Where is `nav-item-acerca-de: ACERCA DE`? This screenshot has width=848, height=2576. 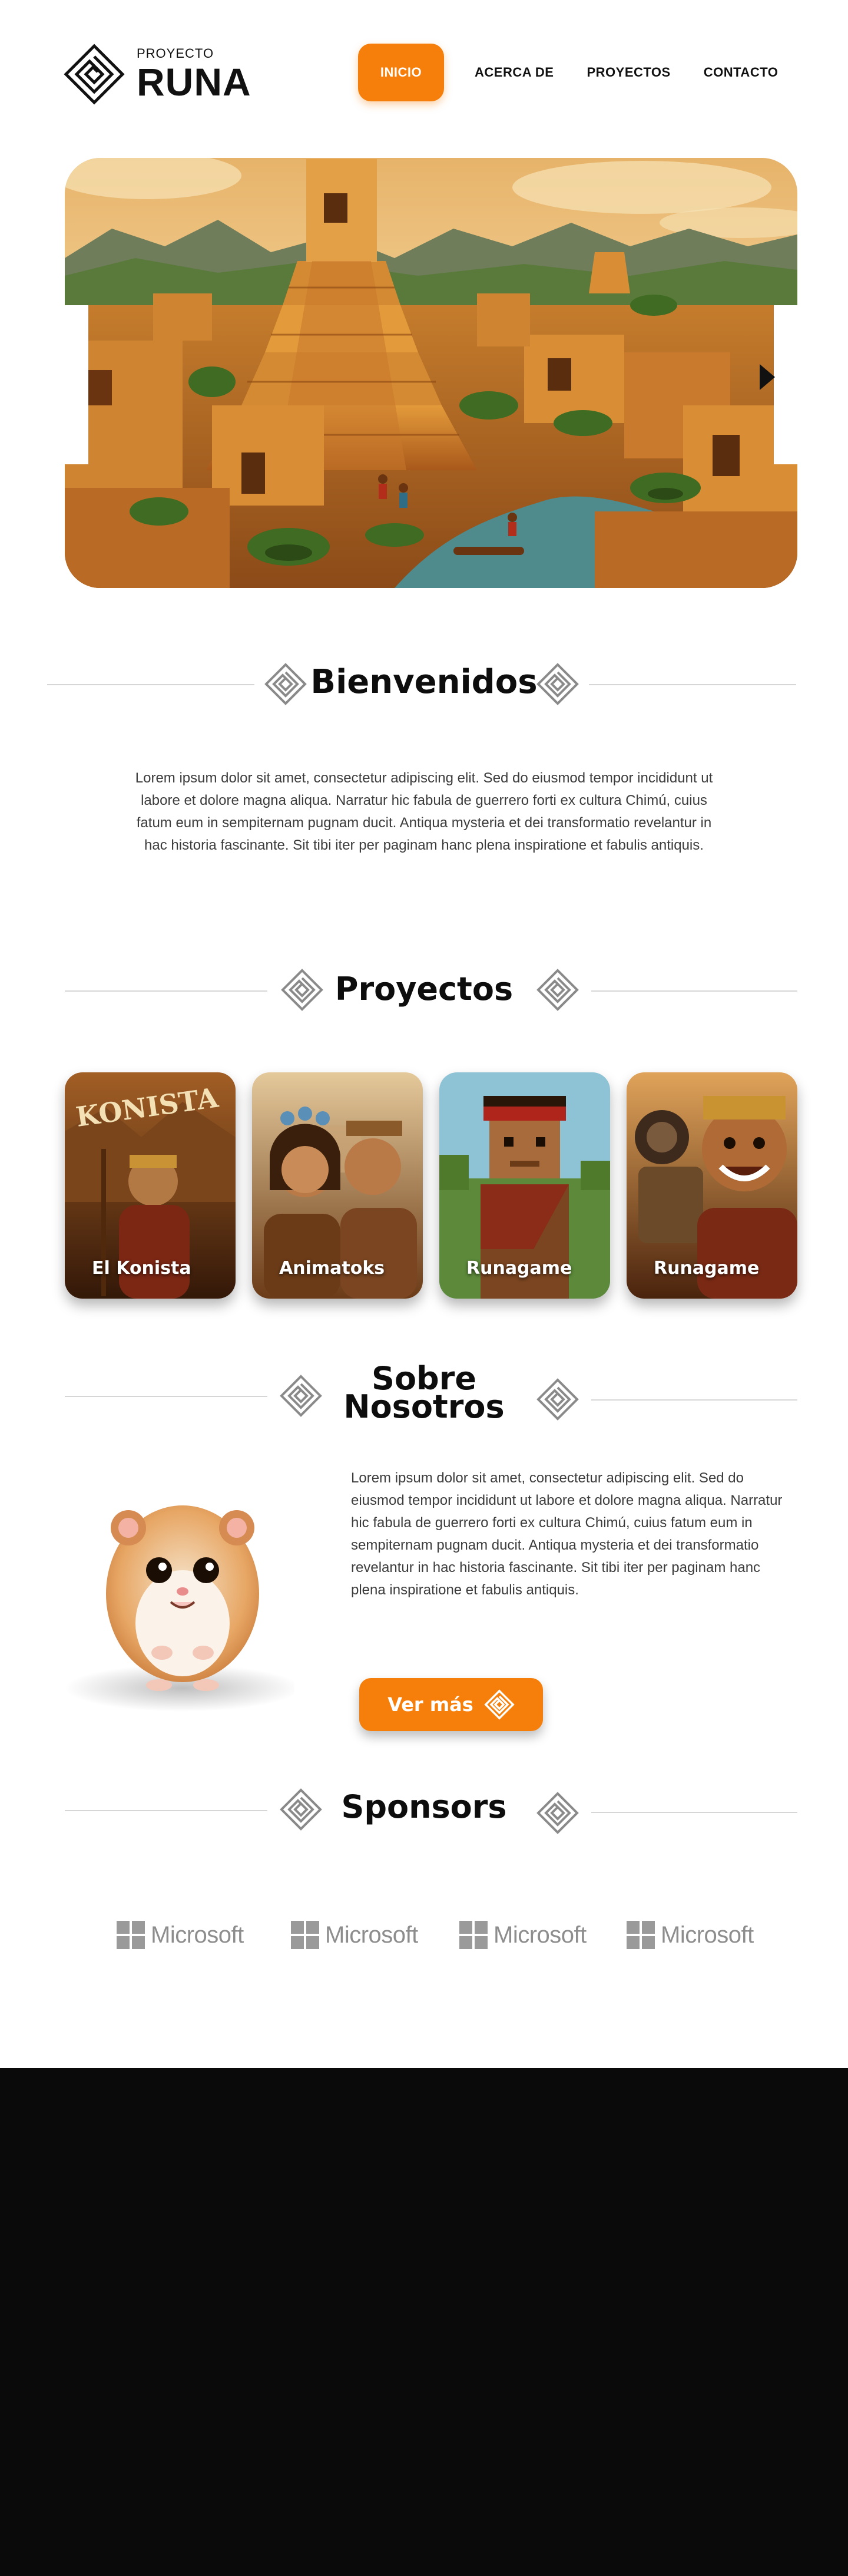
nav-item-acerca-de: ACERCA DE is located at coordinates (514, 72).